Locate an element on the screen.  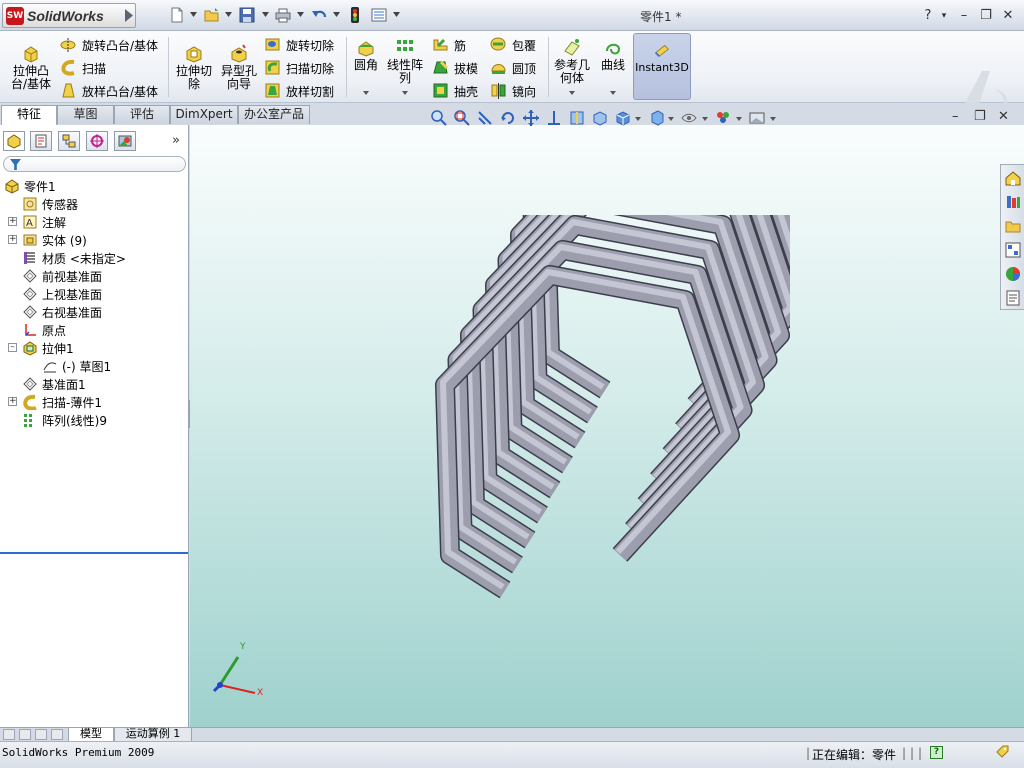
open-icon is located at coordinates (212, 15).